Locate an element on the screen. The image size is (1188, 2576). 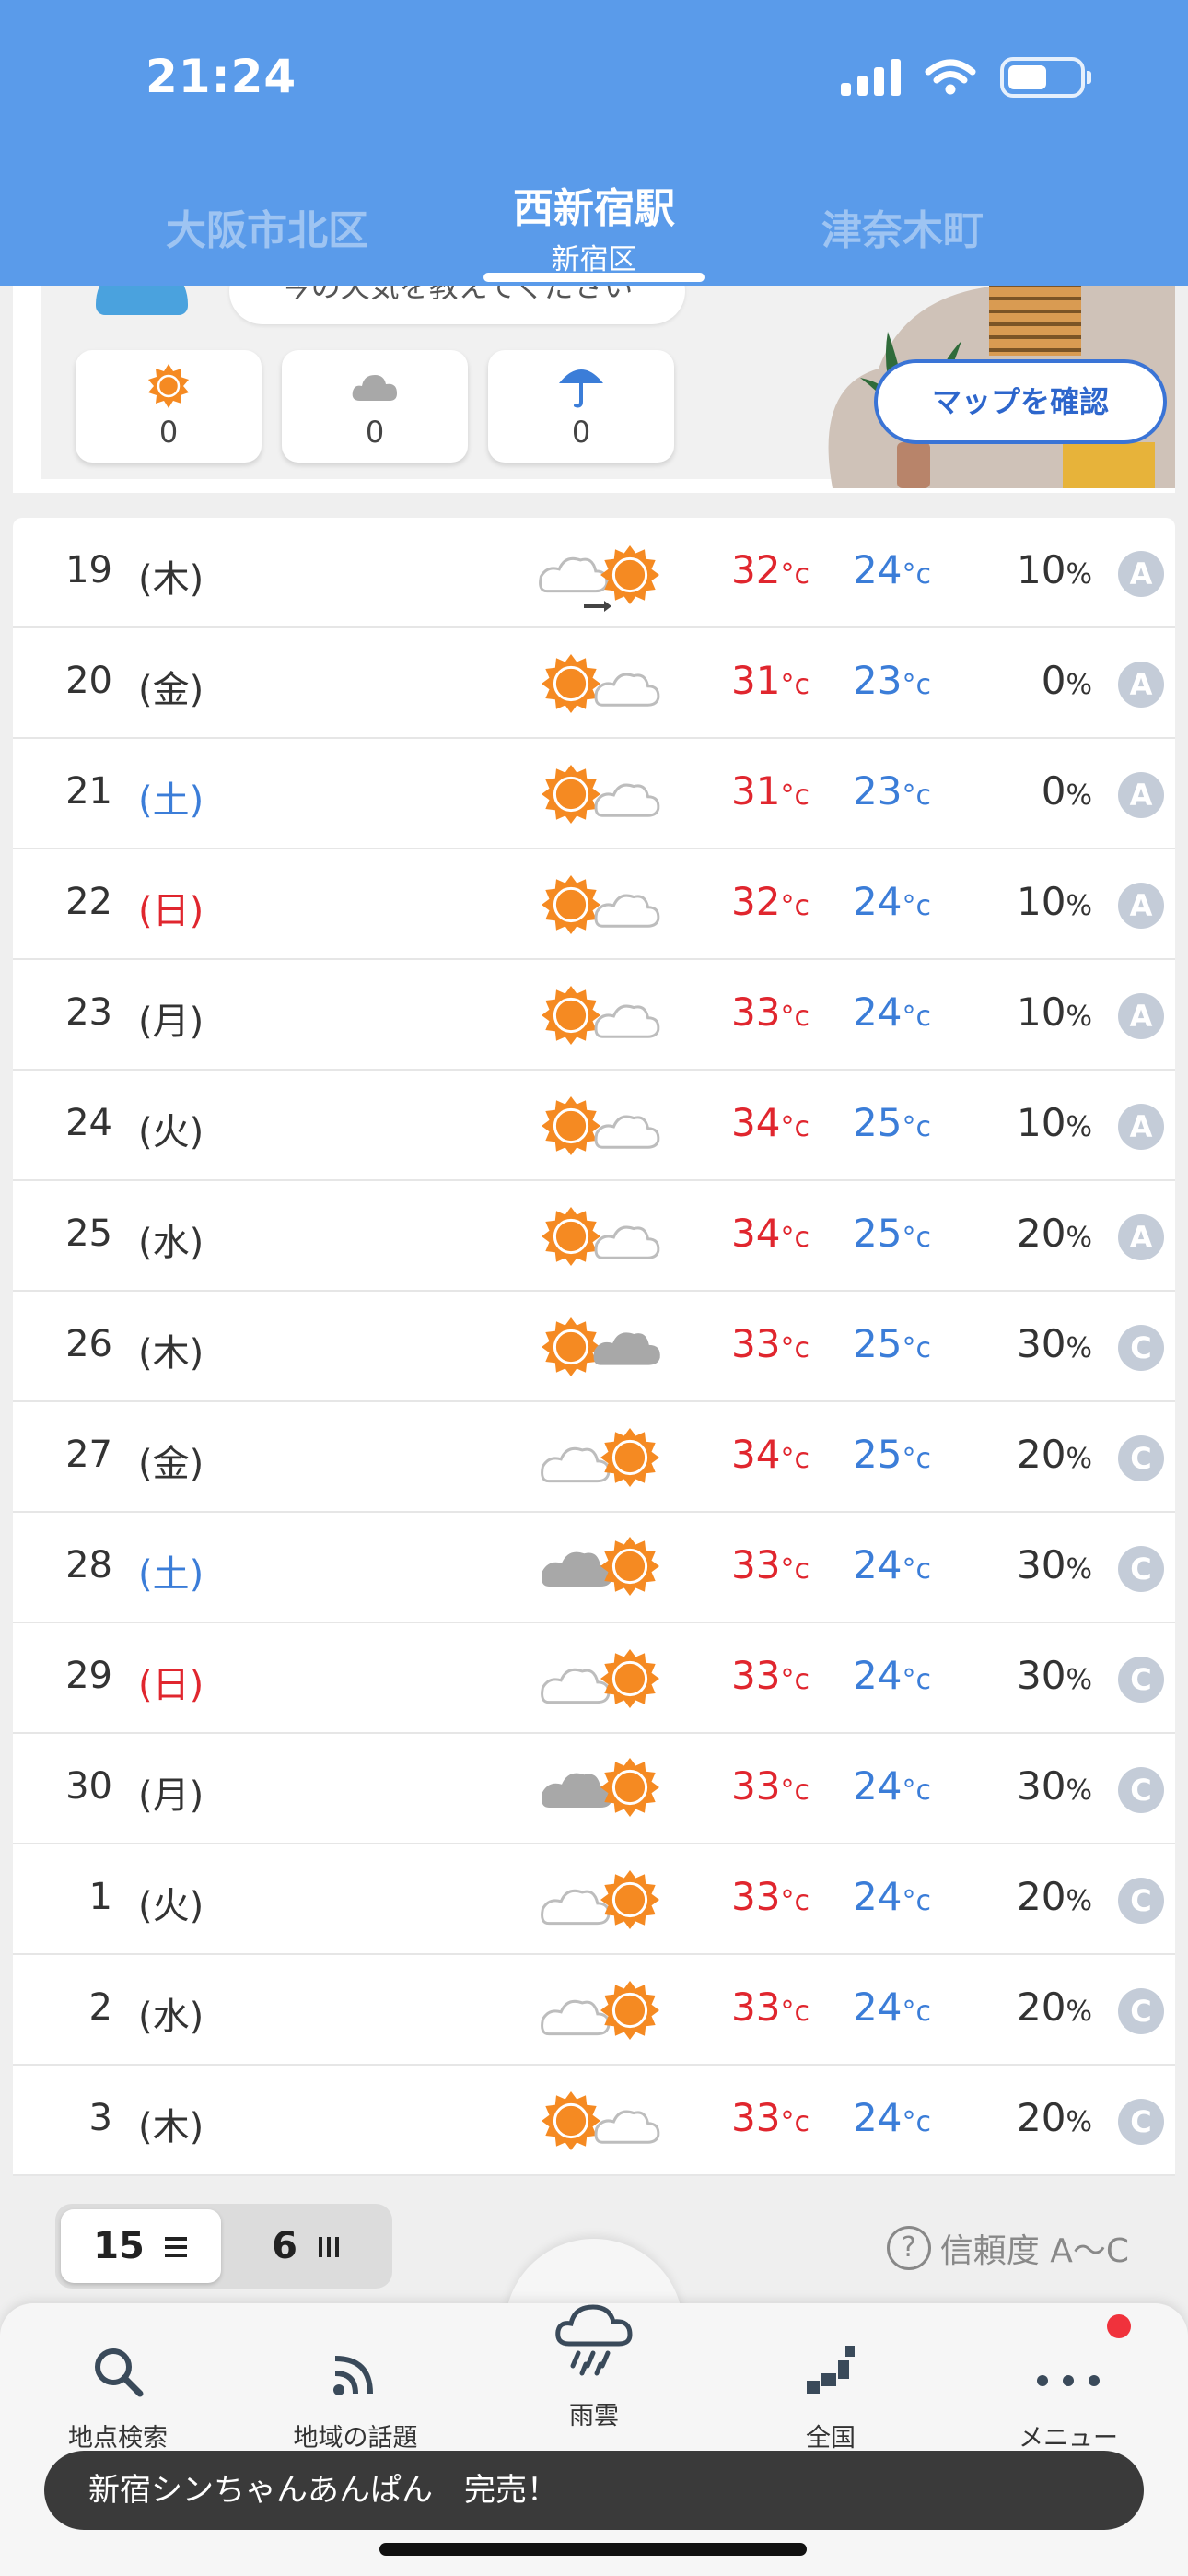
weekday: (火) is located at coordinates (171, 1132).